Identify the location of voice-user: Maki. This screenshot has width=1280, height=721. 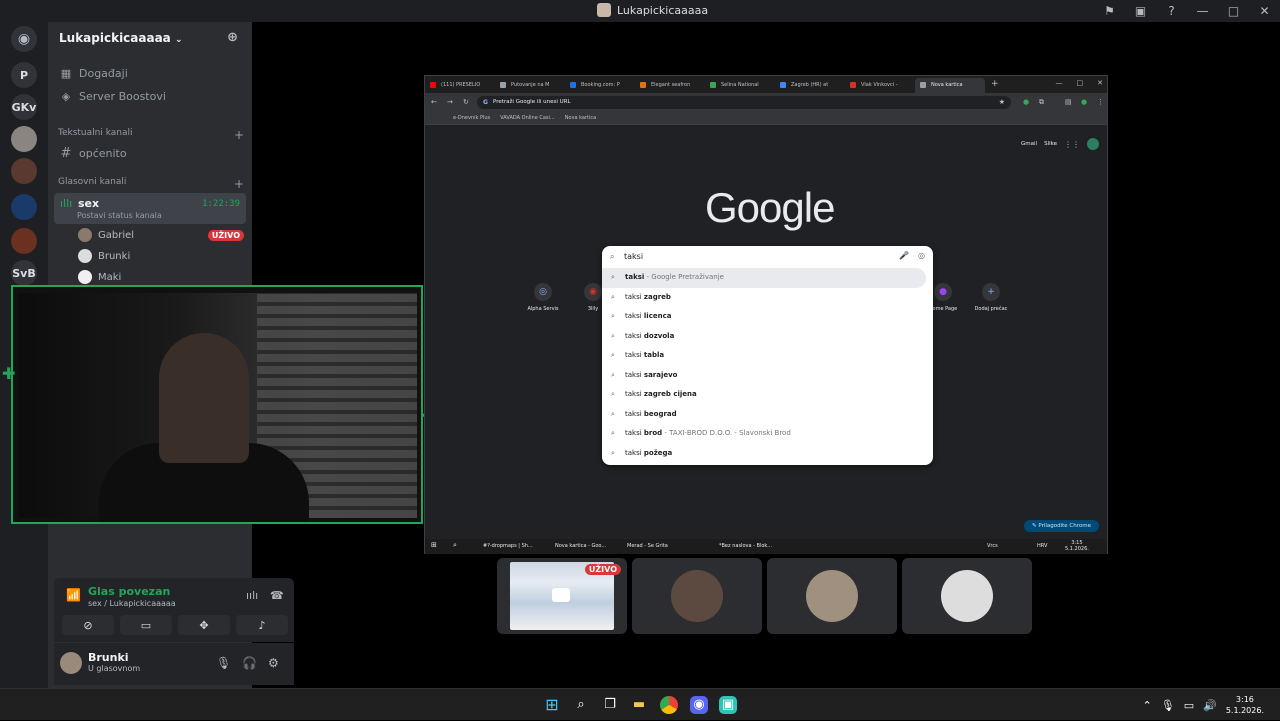
(161, 277).